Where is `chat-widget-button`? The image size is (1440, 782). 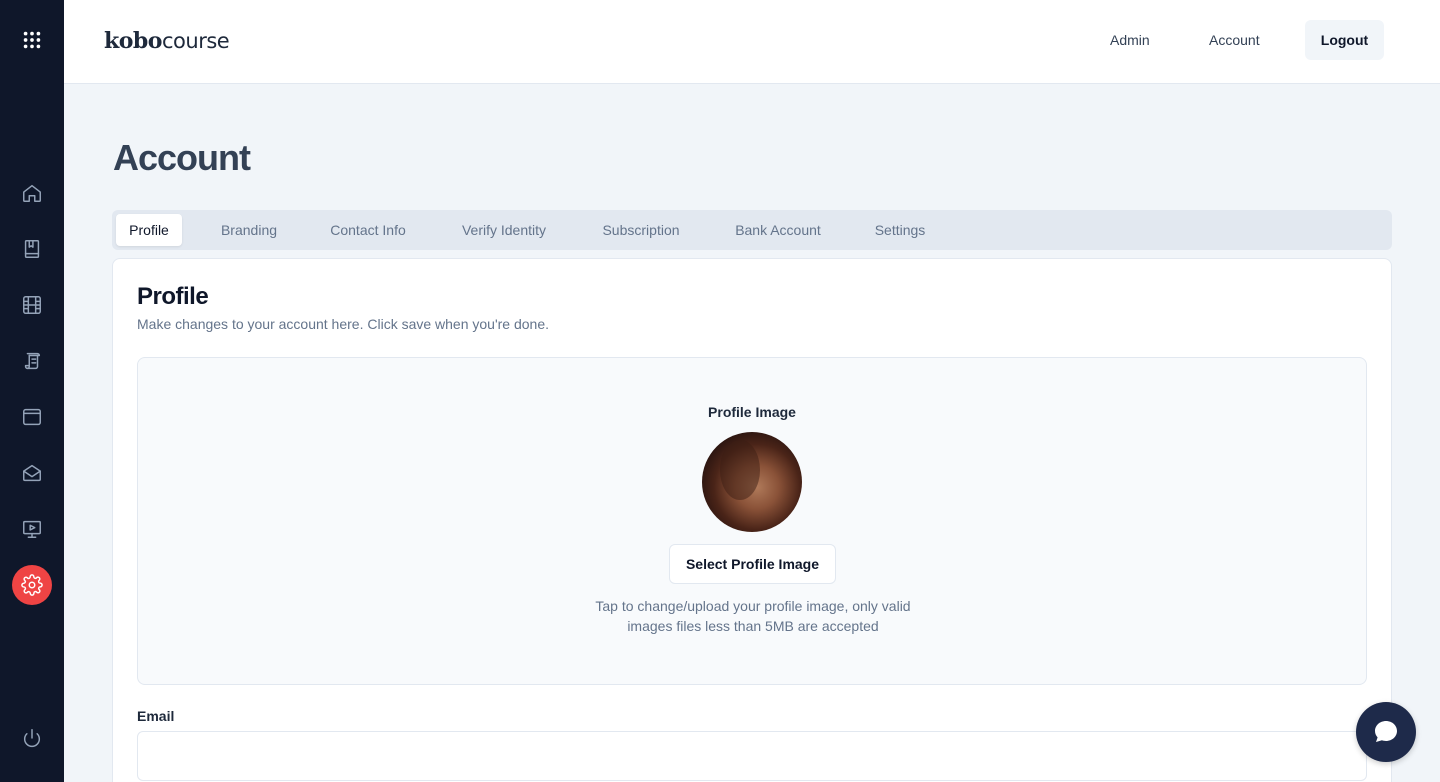
chat-widget-button is located at coordinates (1386, 732).